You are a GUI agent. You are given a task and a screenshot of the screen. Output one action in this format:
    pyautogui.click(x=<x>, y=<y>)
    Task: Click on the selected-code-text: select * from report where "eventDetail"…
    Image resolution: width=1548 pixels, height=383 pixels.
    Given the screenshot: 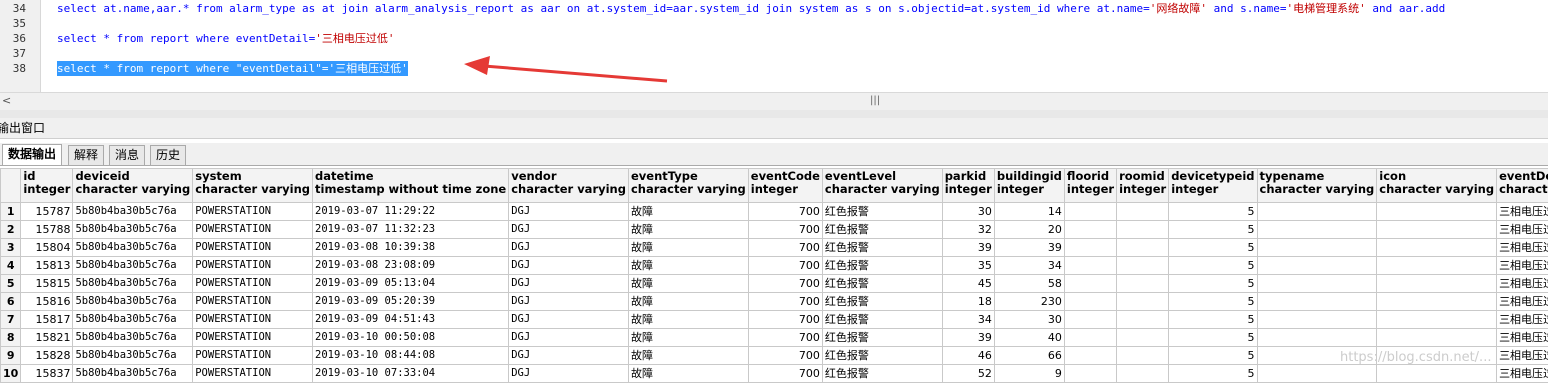 What is the action you would take?
    pyautogui.click(x=232, y=68)
    